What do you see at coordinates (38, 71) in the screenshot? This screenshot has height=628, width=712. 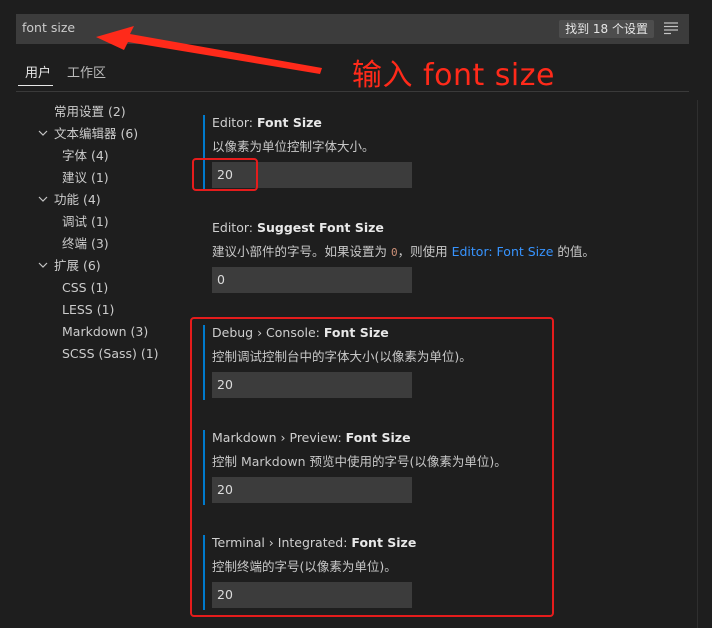 I see `tab-user: 用户` at bounding box center [38, 71].